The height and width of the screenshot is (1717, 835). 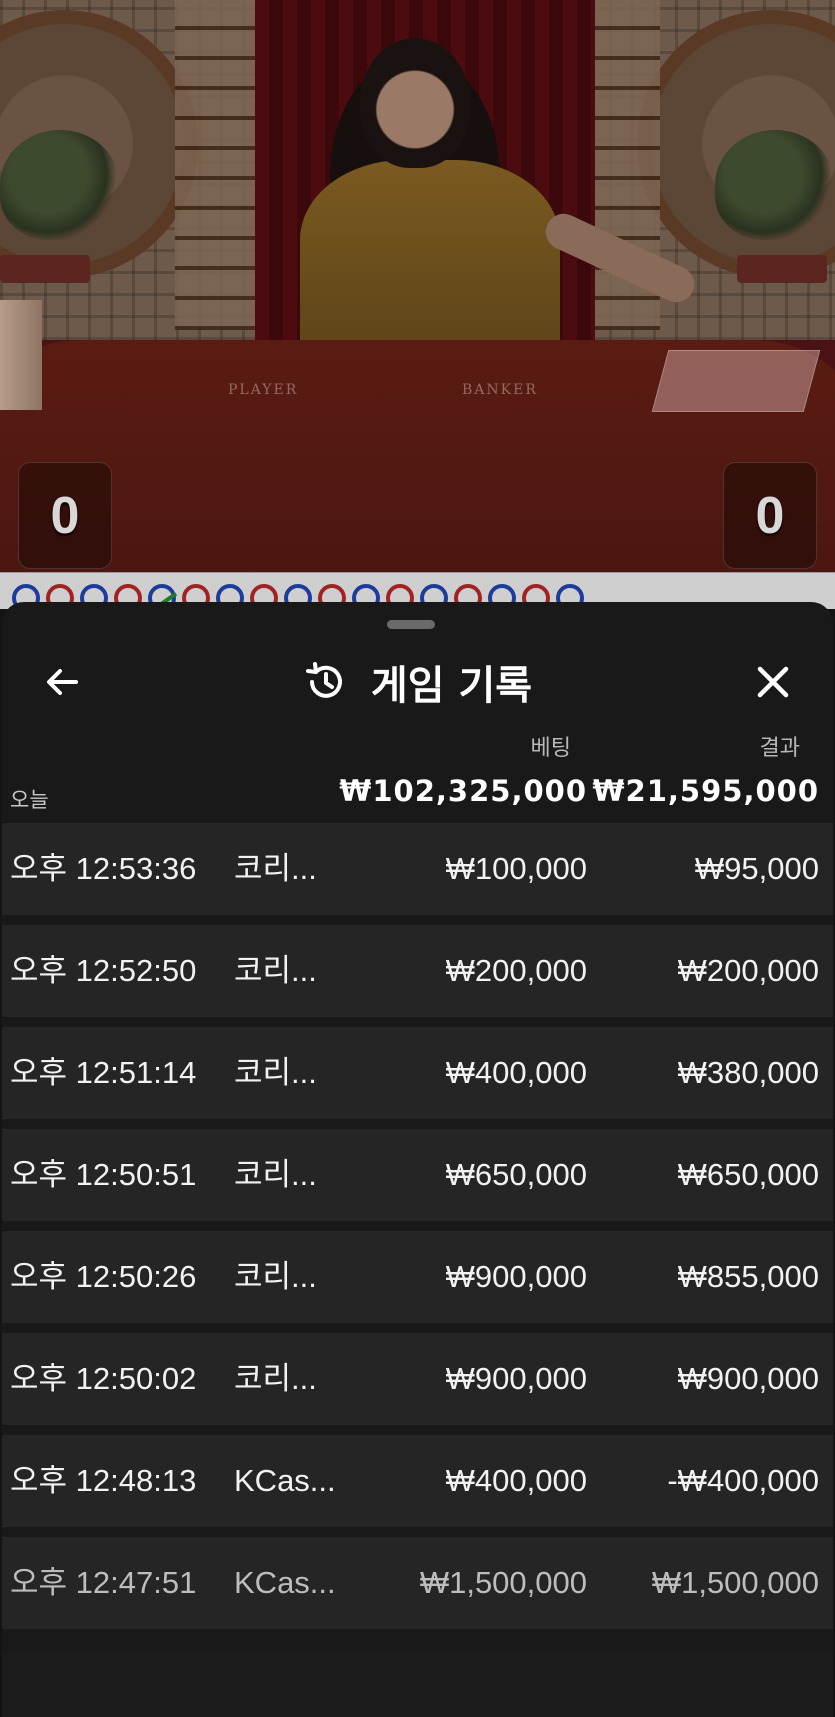 What do you see at coordinates (748, 1174) in the screenshot?
I see `row-result: ₩650,000` at bounding box center [748, 1174].